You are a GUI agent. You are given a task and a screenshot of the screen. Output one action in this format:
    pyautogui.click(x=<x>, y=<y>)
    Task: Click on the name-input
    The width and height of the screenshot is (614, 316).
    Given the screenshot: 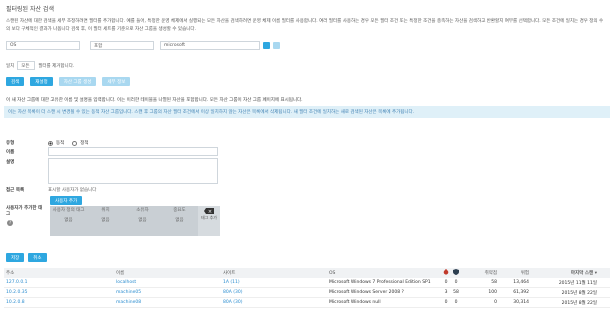 What is the action you would take?
    pyautogui.click(x=133, y=151)
    